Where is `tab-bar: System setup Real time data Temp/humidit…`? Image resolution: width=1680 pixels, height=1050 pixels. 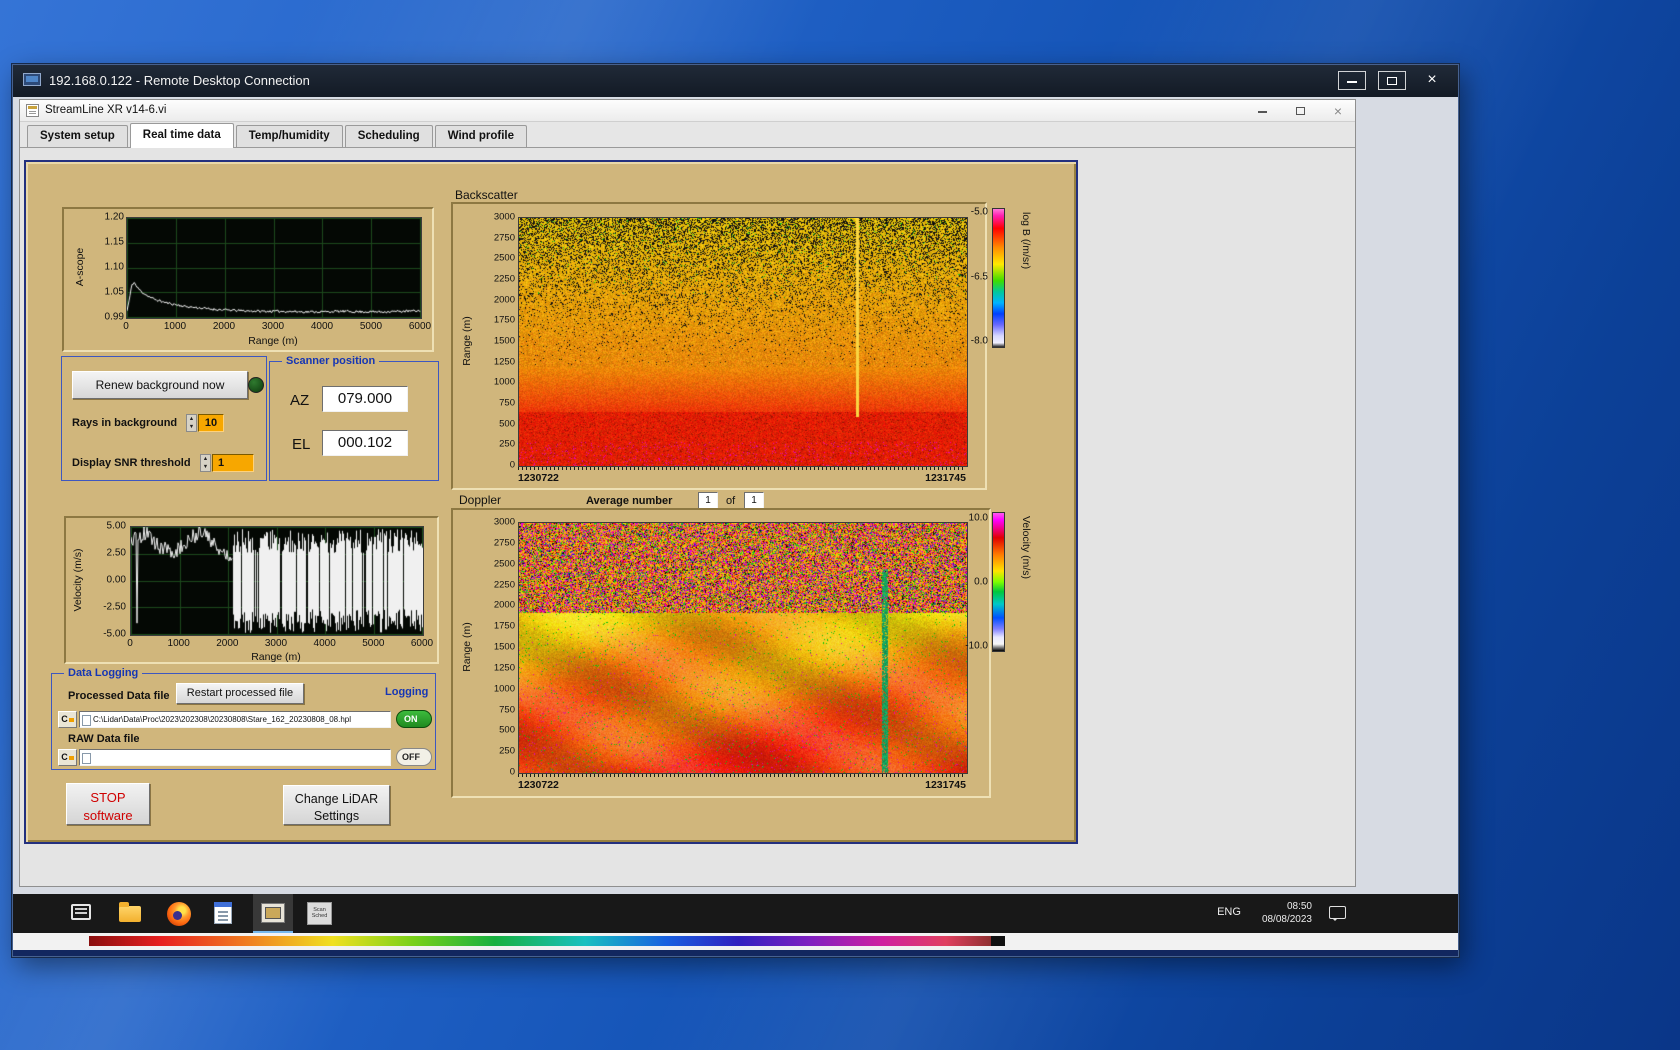
tab-bar: System setup Real time data Temp/humidit… is located at coordinates (687, 135).